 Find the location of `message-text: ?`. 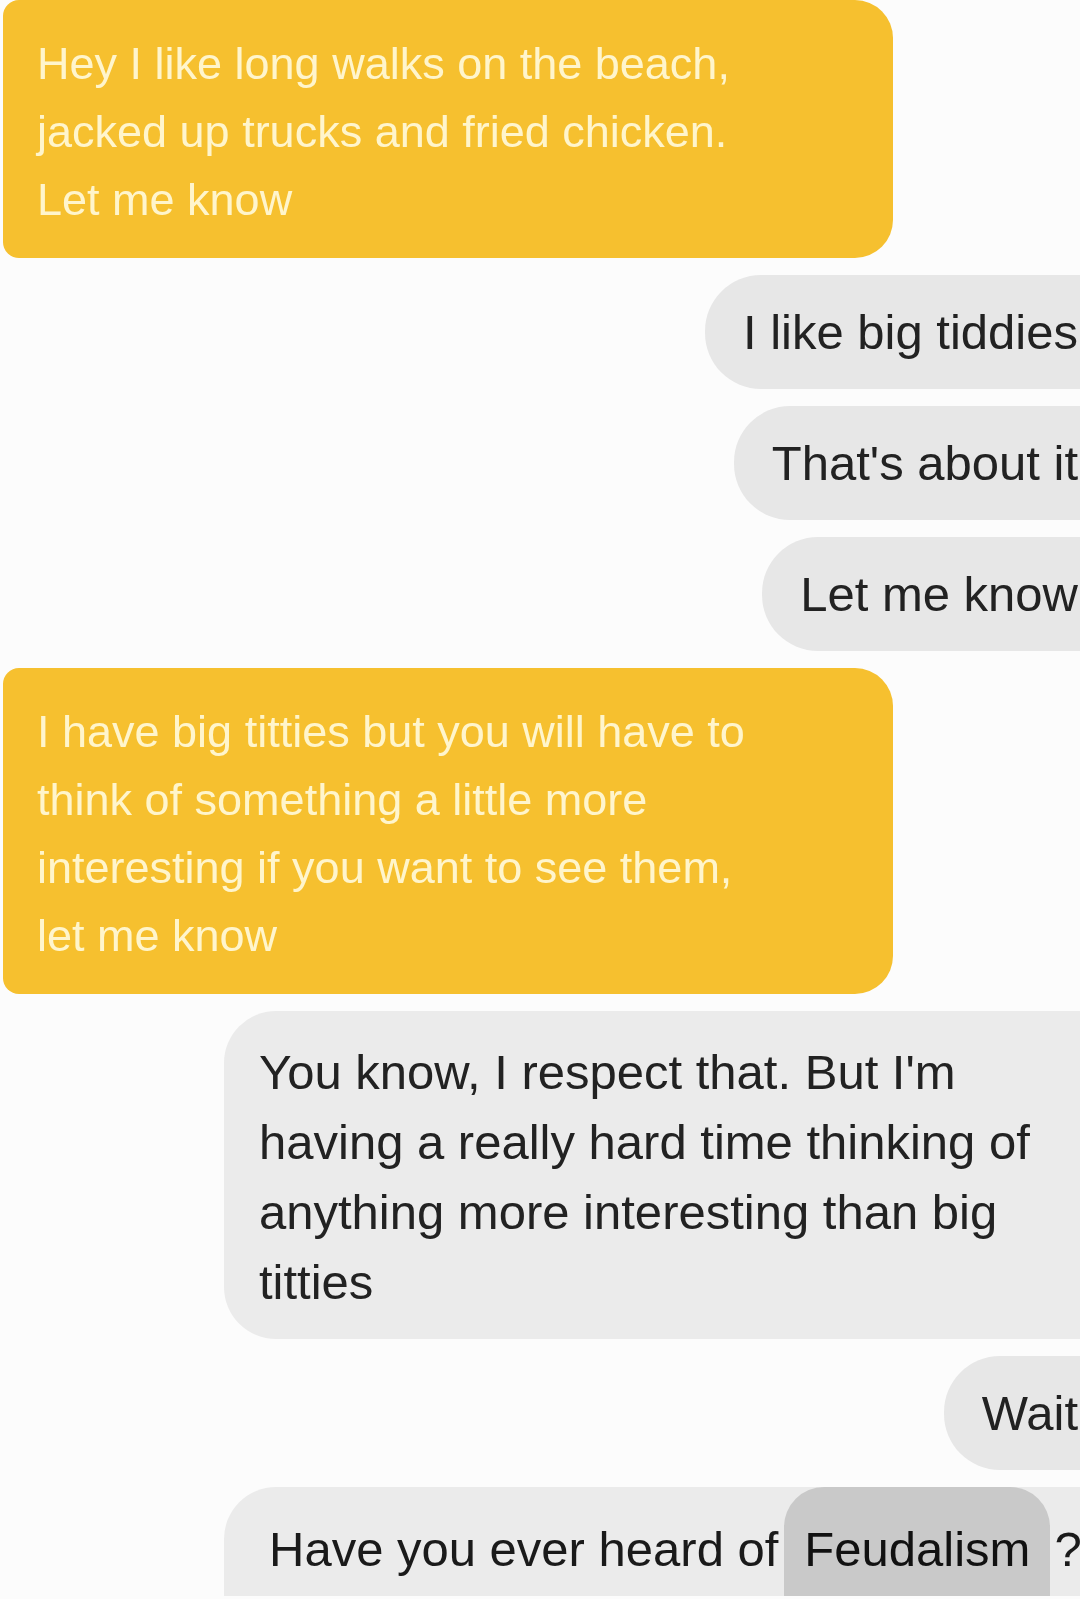

message-text: ? is located at coordinates (1067, 1549).